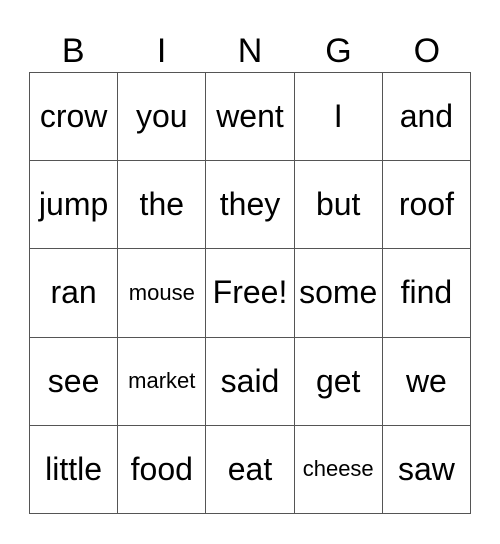 The height and width of the screenshot is (544, 500). What do you see at coordinates (338, 51) in the screenshot?
I see `header-letter-g: G` at bounding box center [338, 51].